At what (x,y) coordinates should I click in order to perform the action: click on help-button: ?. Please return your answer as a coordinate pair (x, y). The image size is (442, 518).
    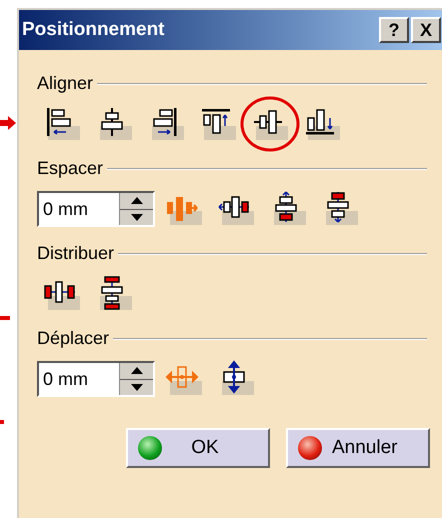
    Looking at the image, I should click on (394, 30).